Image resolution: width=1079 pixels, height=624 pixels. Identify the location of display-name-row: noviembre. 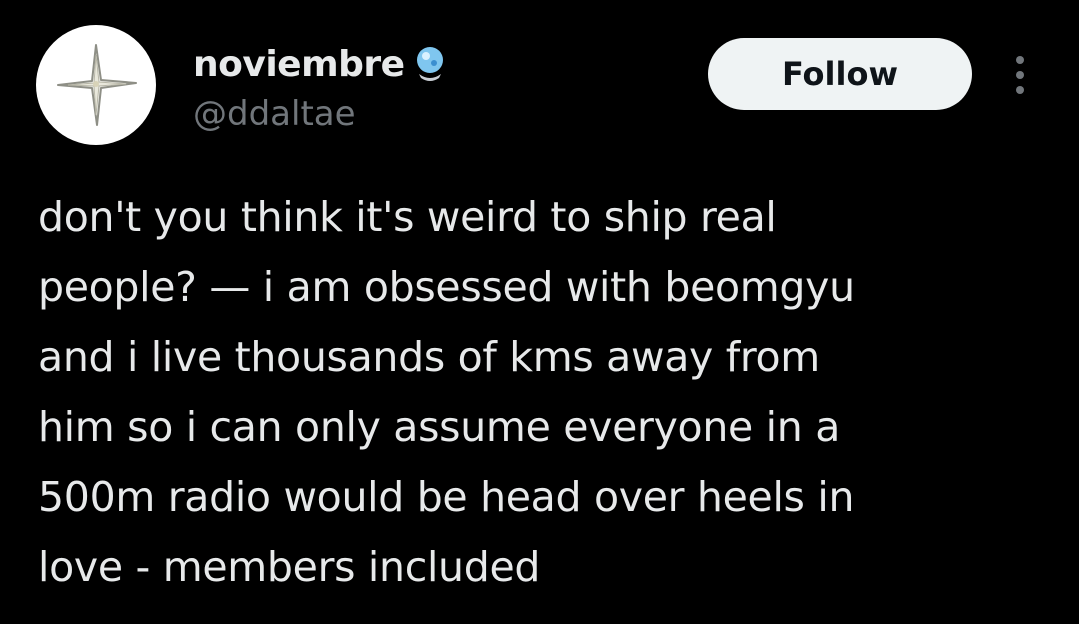
(321, 64).